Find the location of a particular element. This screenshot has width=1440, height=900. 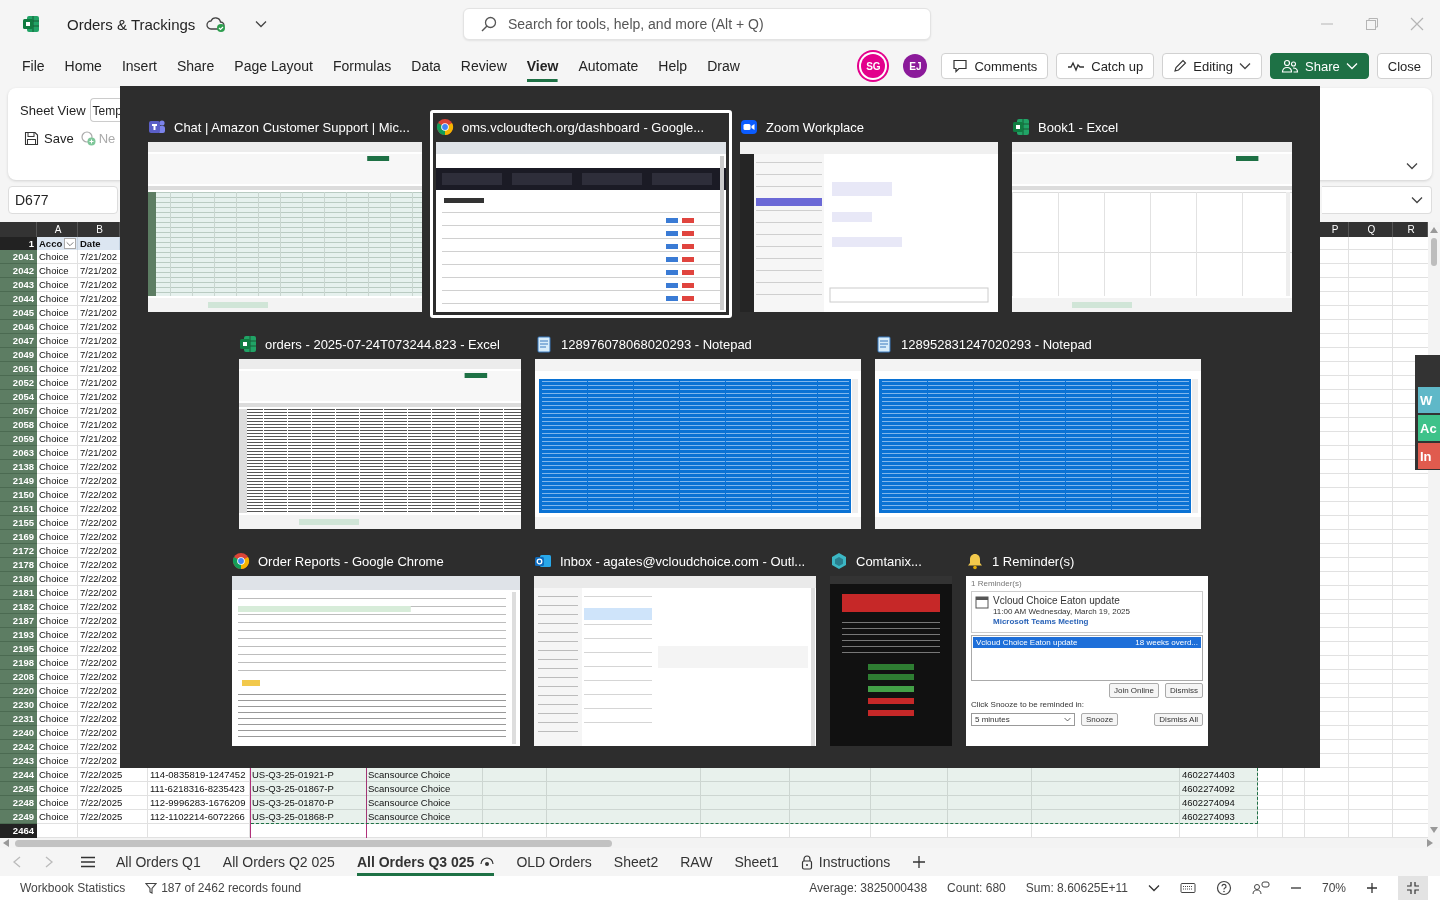

row-header: 2180 is located at coordinates (18, 579).